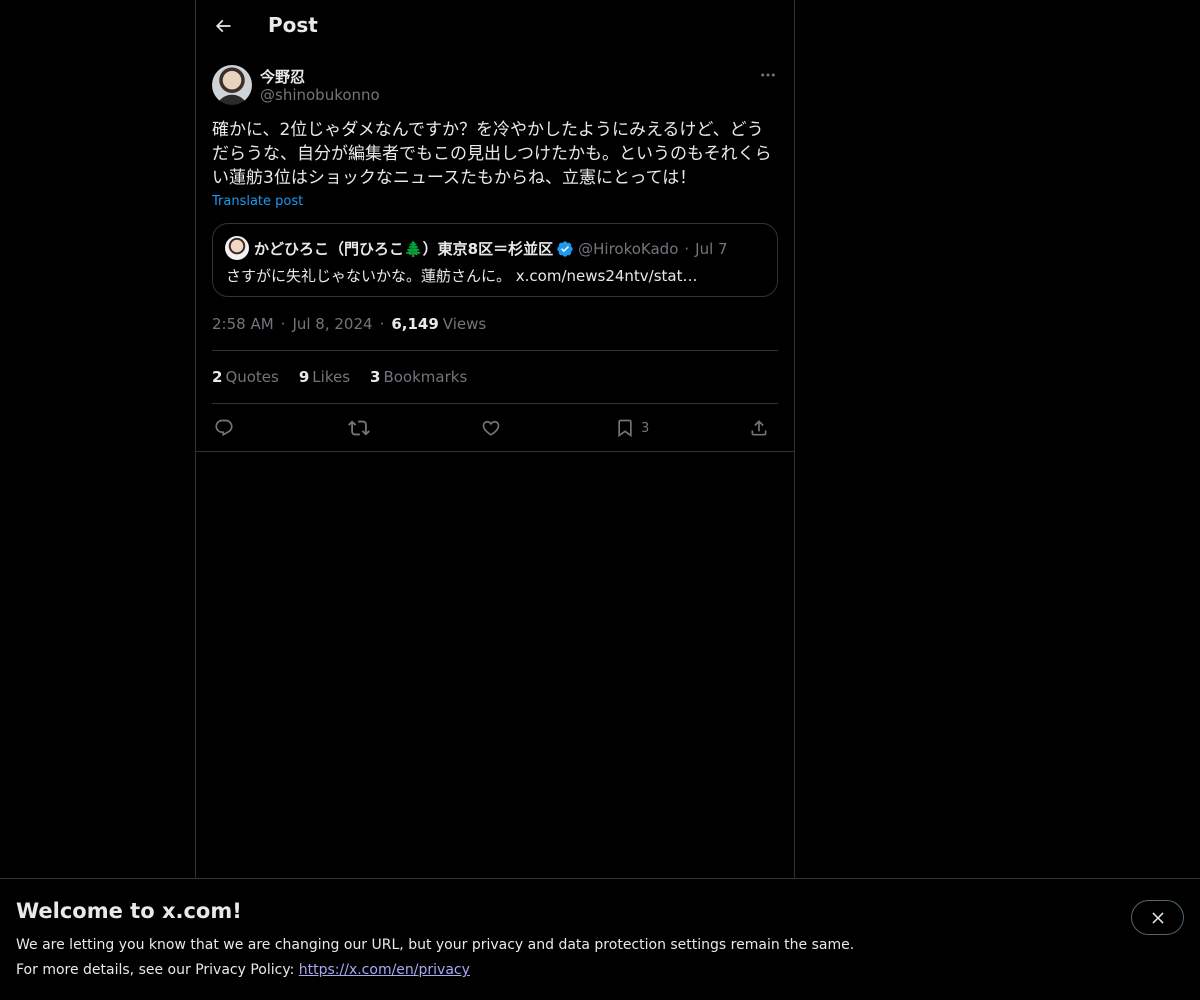  I want to click on more-options-button, so click(768, 75).